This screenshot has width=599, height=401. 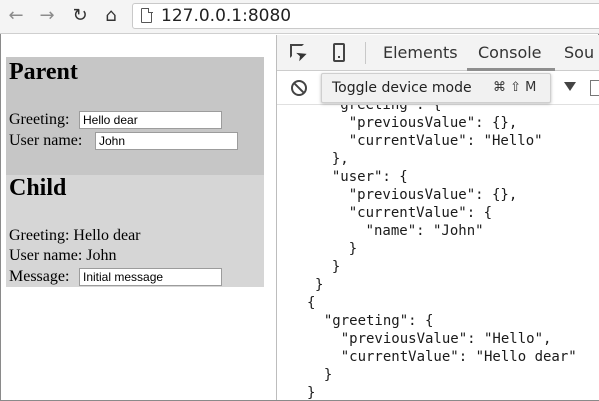 I want to click on preserve-log-checkbox, so click(x=594, y=88).